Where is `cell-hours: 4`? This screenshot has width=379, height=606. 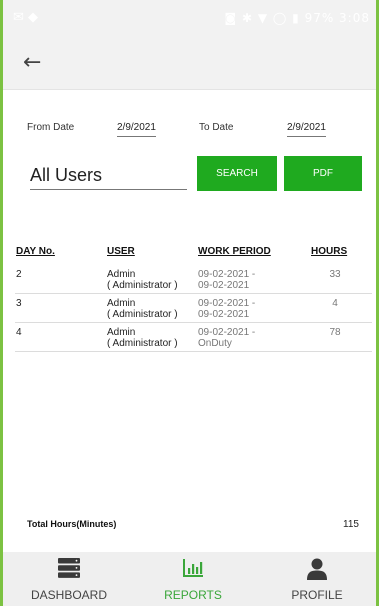 cell-hours: 4 is located at coordinates (335, 303).